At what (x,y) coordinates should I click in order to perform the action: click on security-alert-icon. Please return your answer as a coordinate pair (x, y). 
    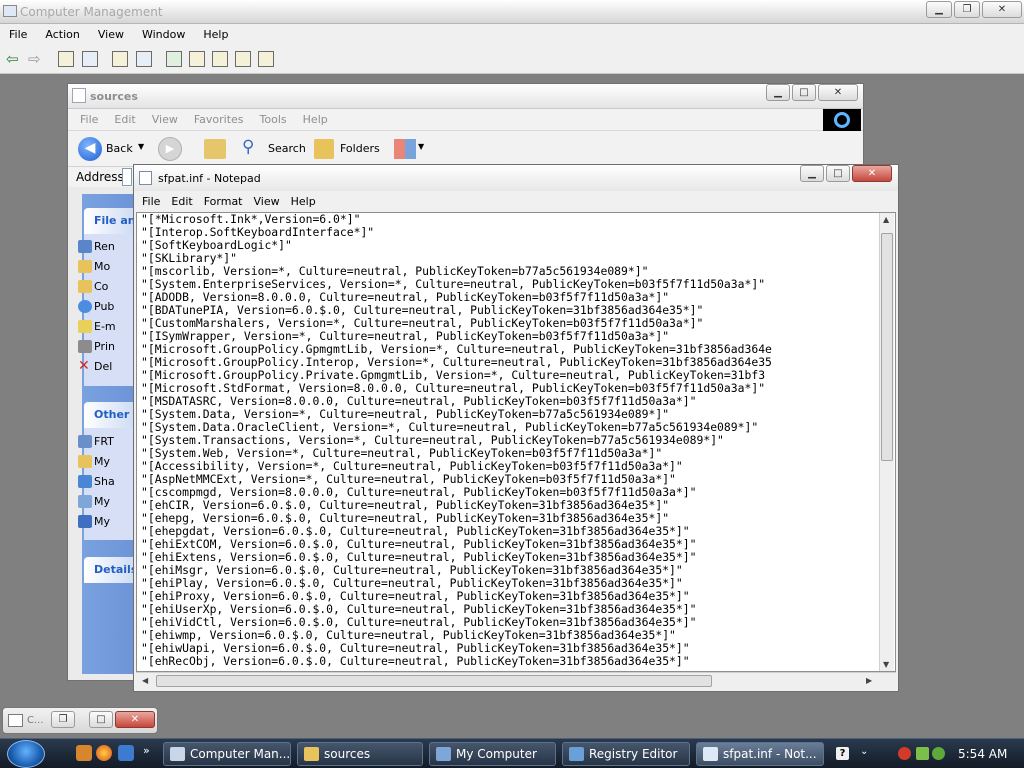
    Looking at the image, I should click on (904, 753).